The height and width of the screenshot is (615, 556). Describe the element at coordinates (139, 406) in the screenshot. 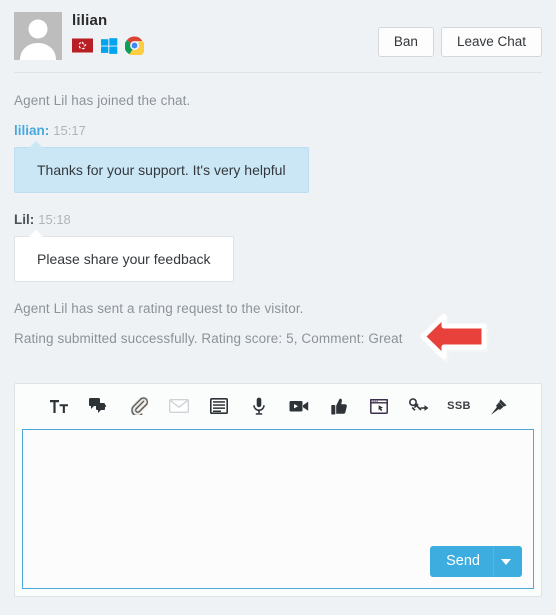

I see `attachment-paperclip-icon` at that location.